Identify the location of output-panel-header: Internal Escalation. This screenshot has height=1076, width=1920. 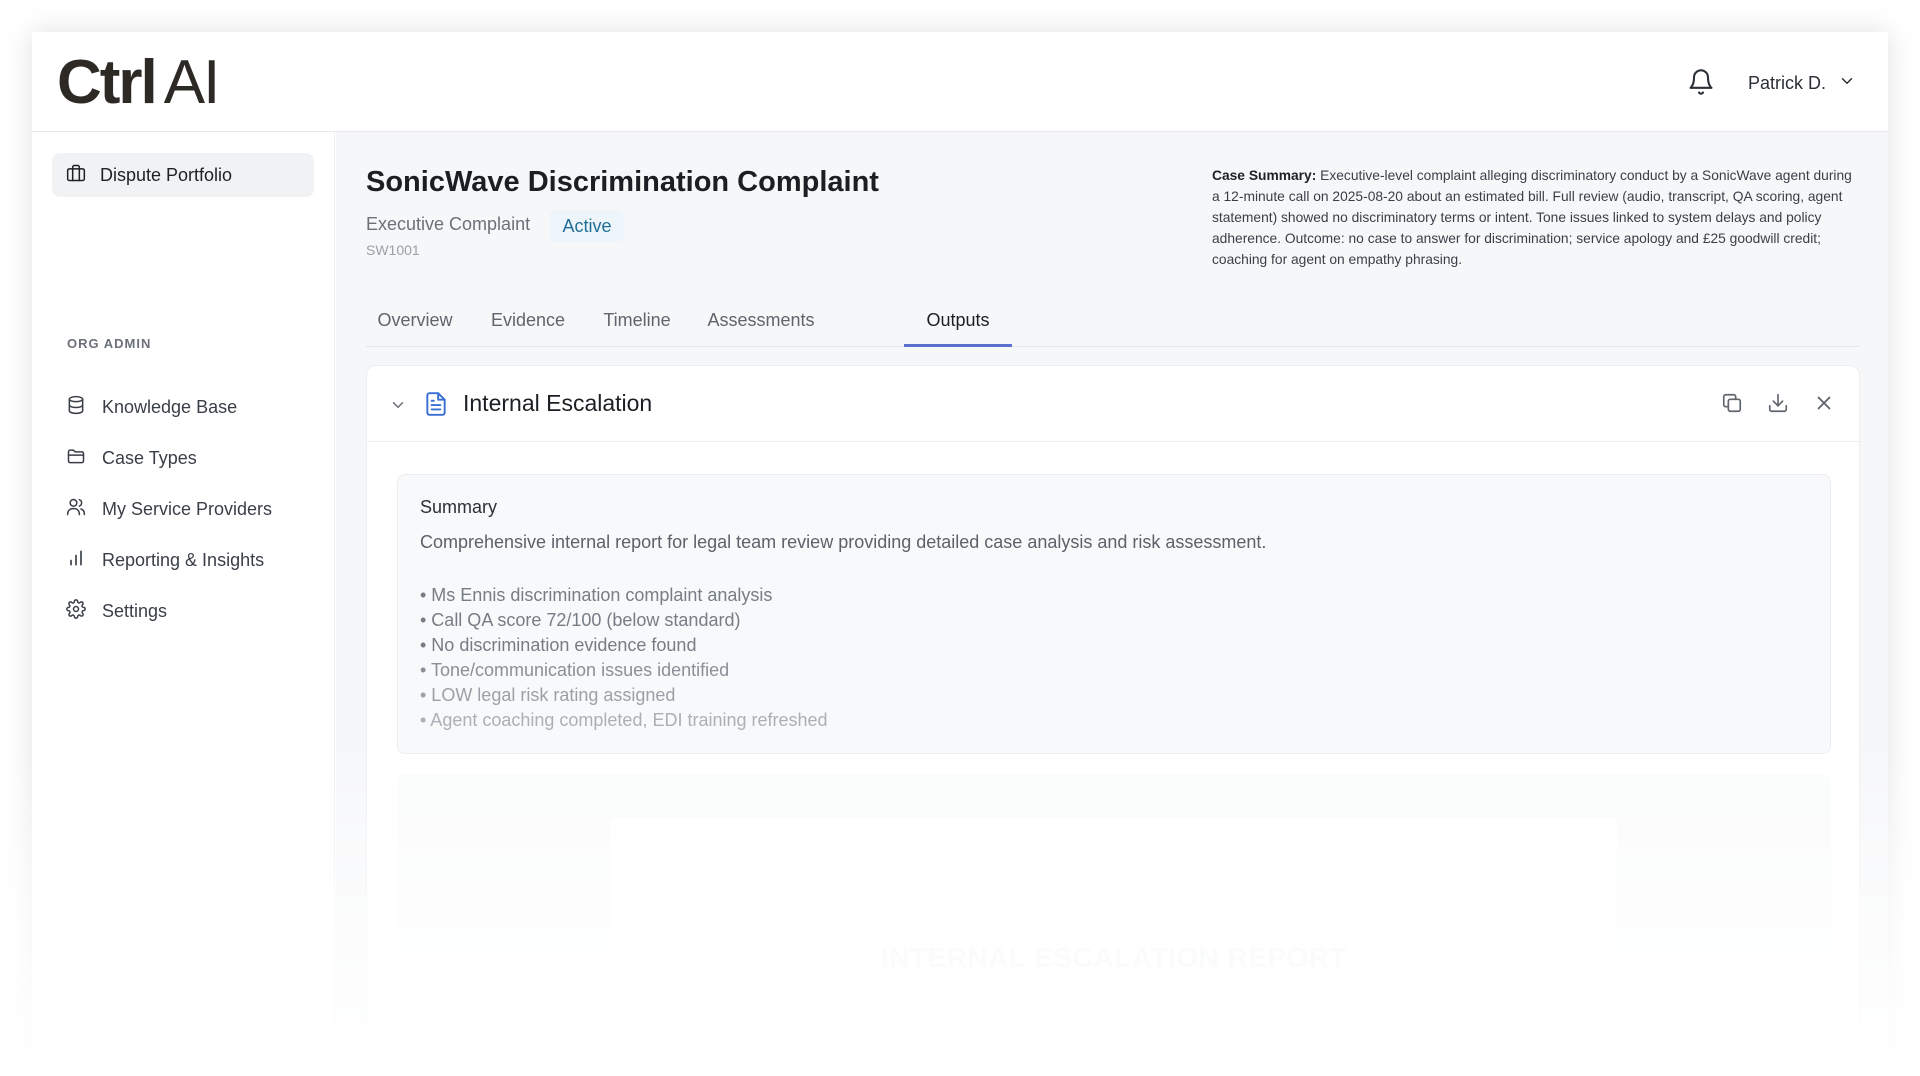
(1113, 404).